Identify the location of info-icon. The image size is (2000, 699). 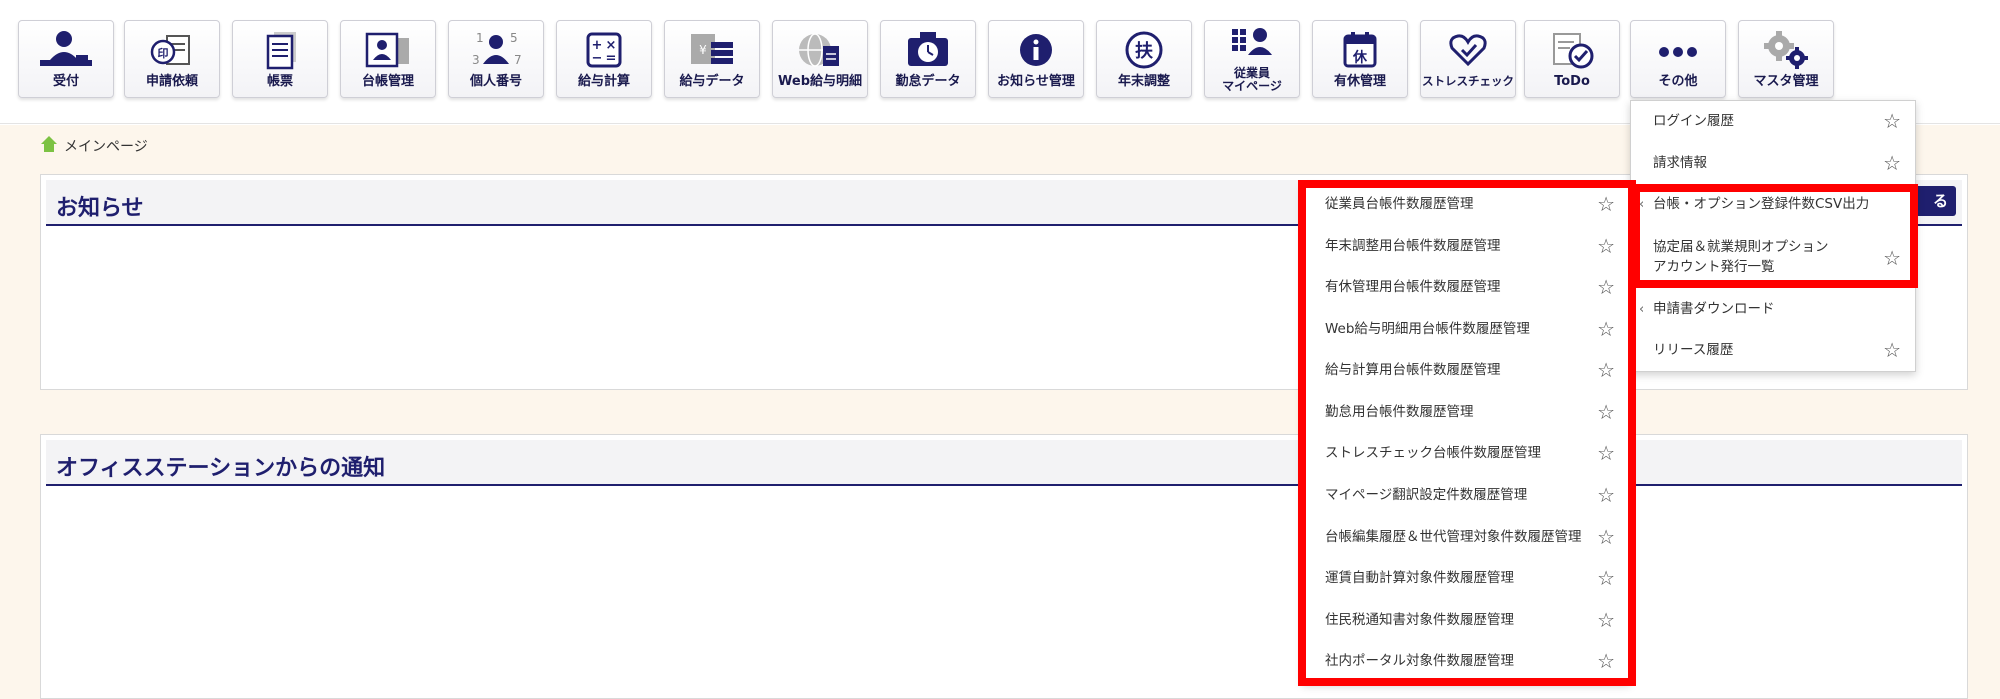
(1036, 50).